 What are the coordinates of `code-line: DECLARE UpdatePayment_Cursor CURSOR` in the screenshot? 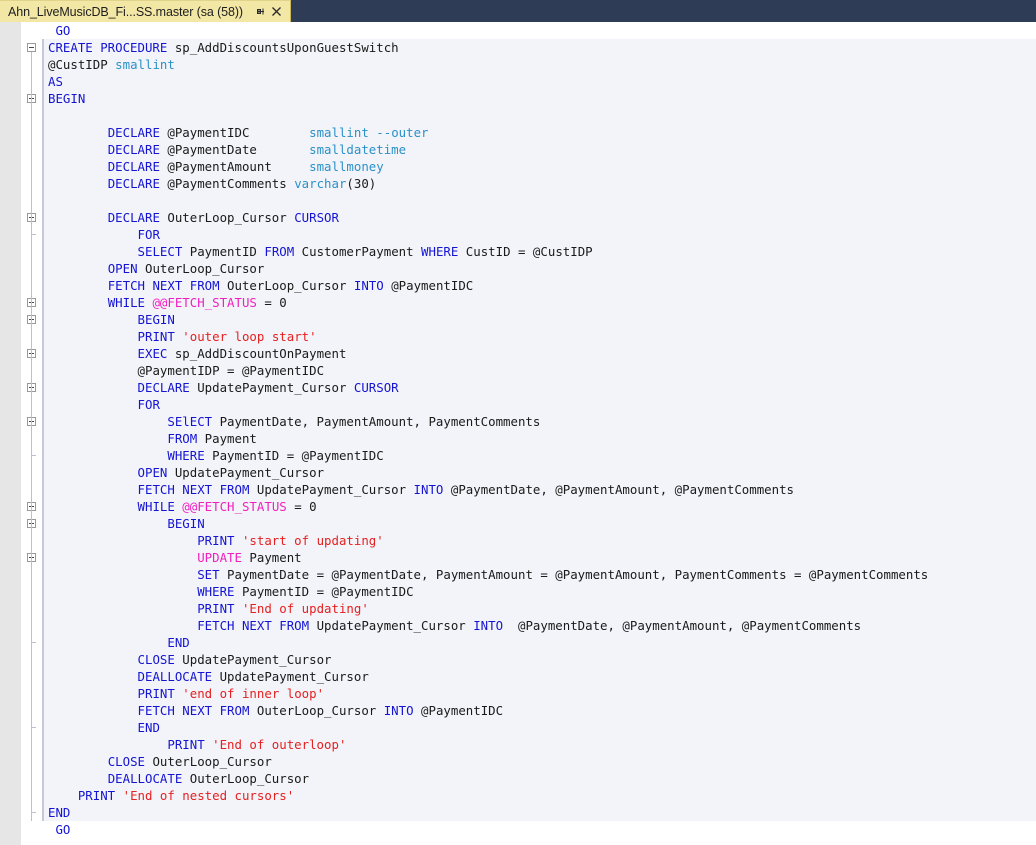 It's located at (539, 387).